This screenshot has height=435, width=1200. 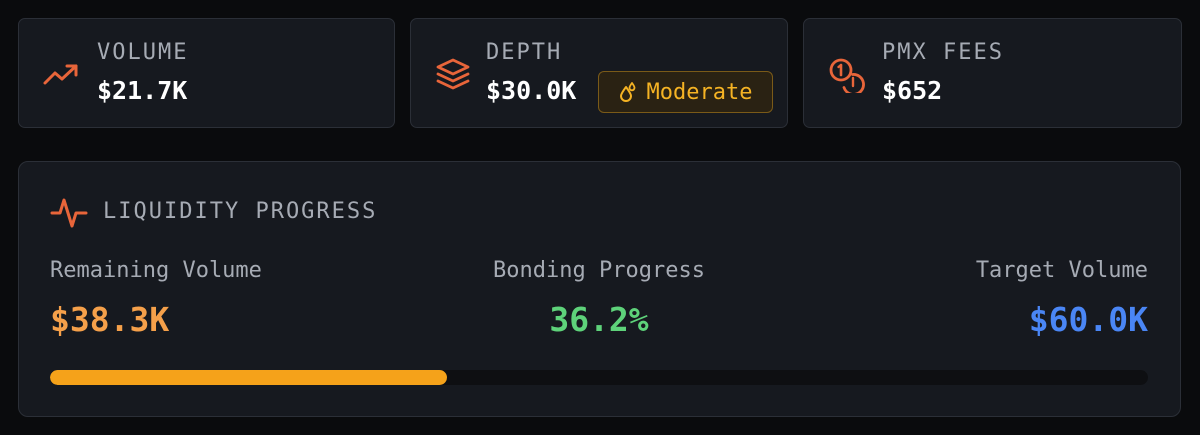 I want to click on bonding-progress-fill, so click(x=249, y=377).